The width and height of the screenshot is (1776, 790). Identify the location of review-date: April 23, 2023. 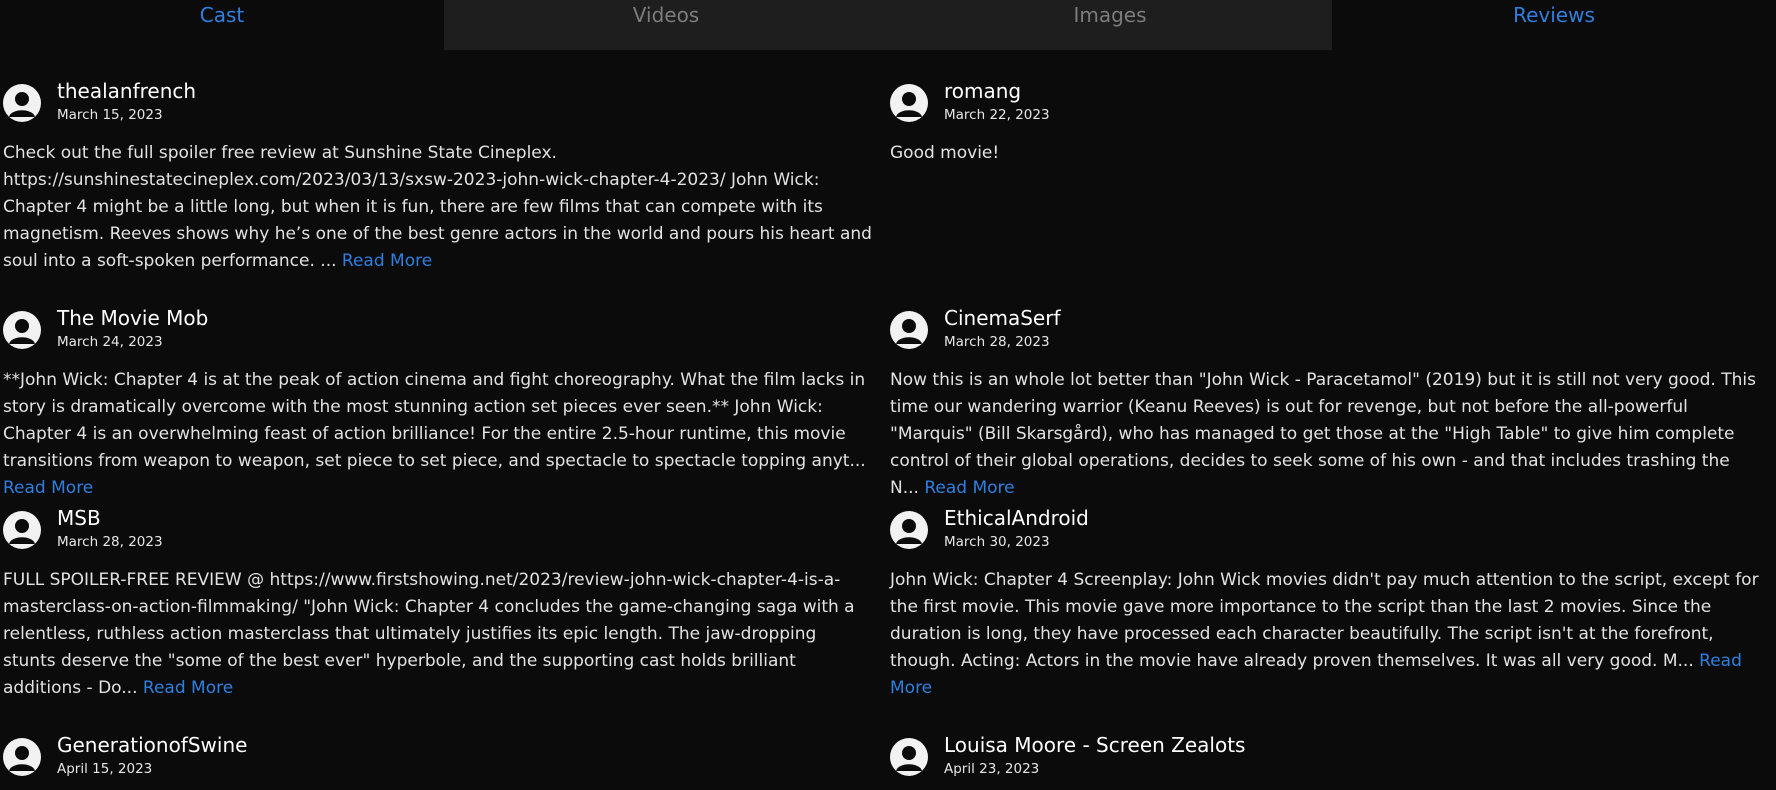
(992, 769).